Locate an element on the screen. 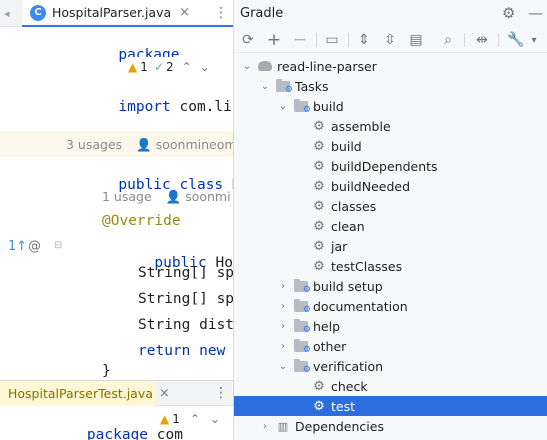  tree-node-other: › ⚙ other is located at coordinates (390, 346).